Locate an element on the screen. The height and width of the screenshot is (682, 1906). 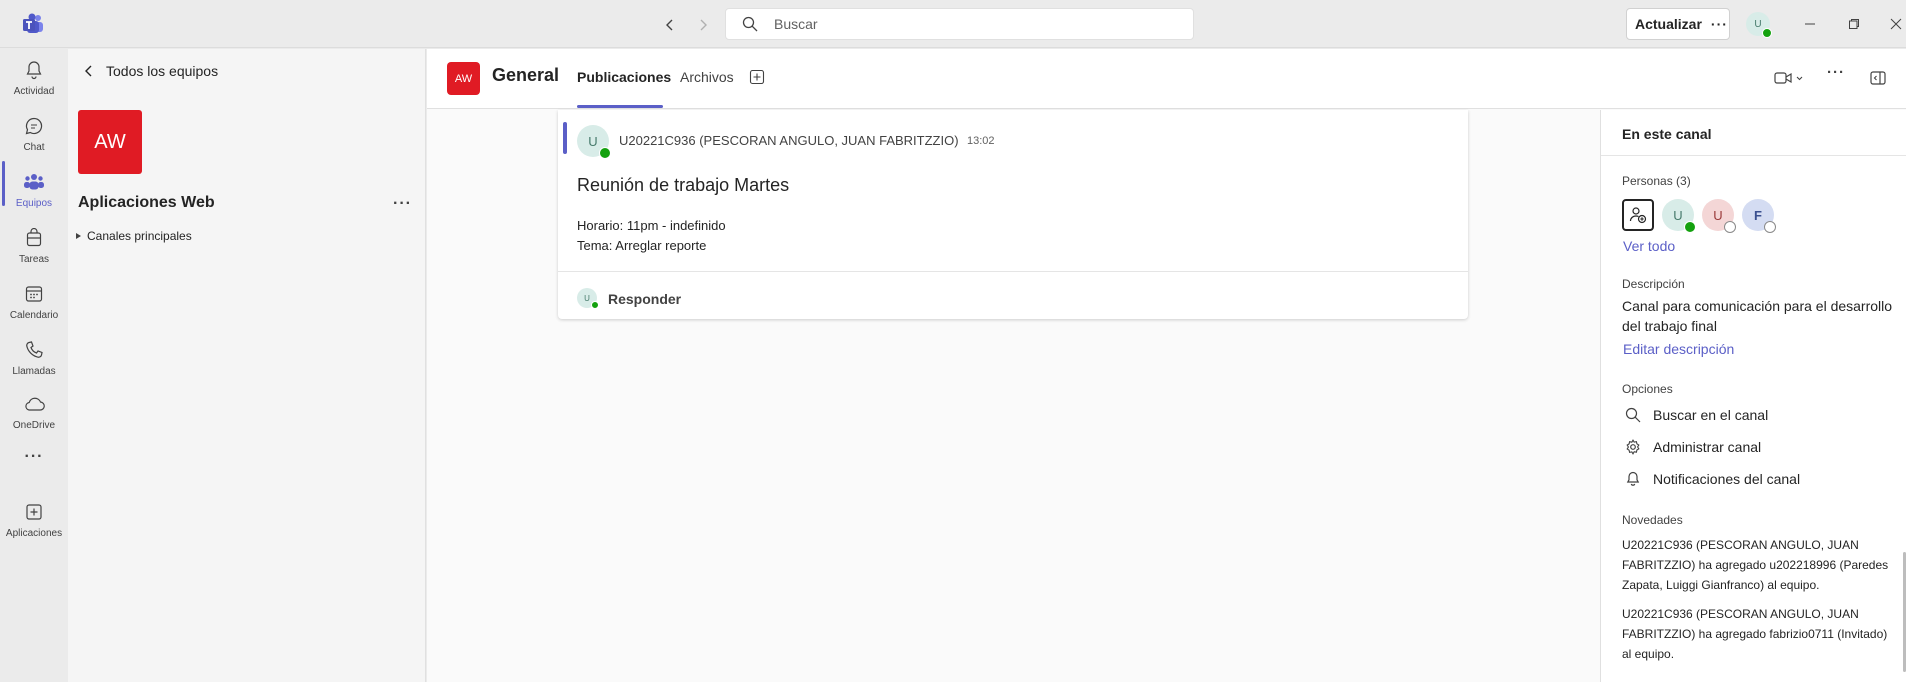
option-search-channel: Buscar en el canal is located at coordinates (1696, 415).